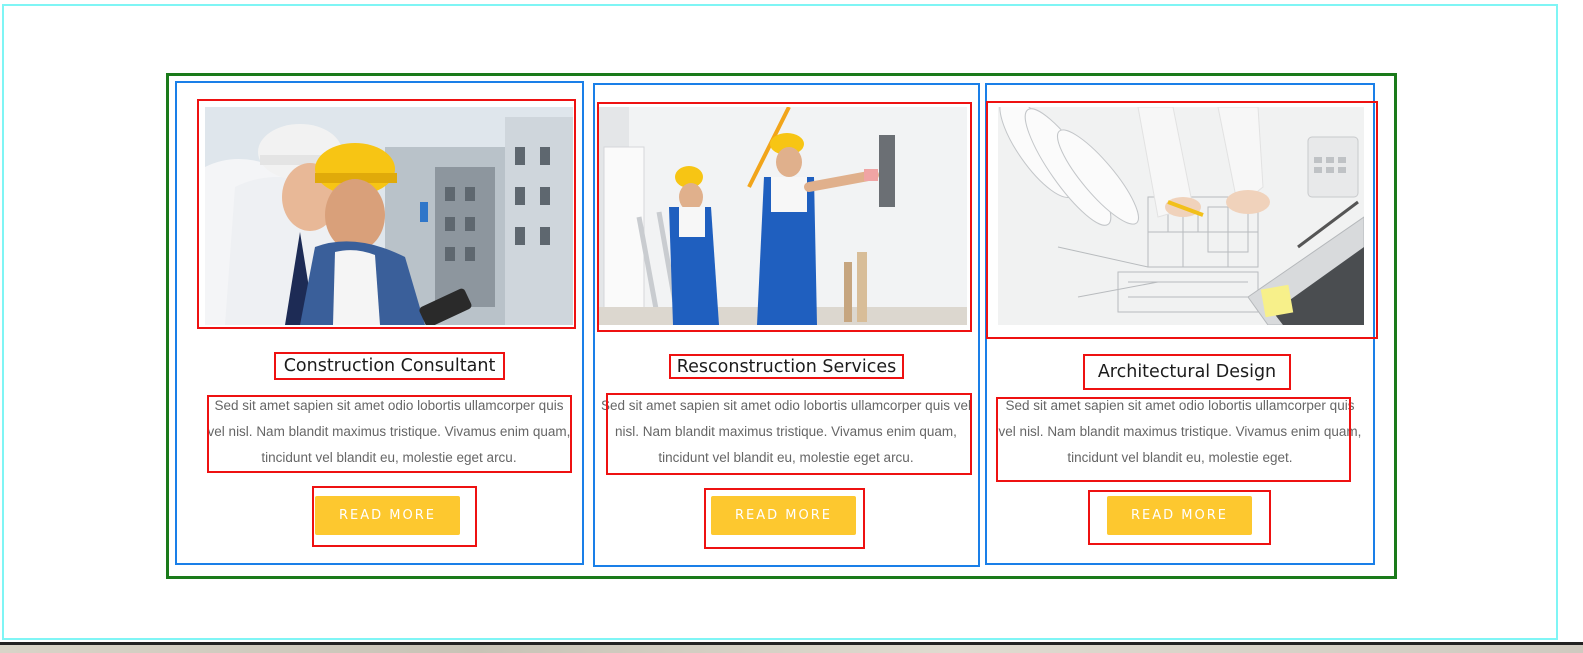  I want to click on card-3-description-outline, so click(1173, 439).